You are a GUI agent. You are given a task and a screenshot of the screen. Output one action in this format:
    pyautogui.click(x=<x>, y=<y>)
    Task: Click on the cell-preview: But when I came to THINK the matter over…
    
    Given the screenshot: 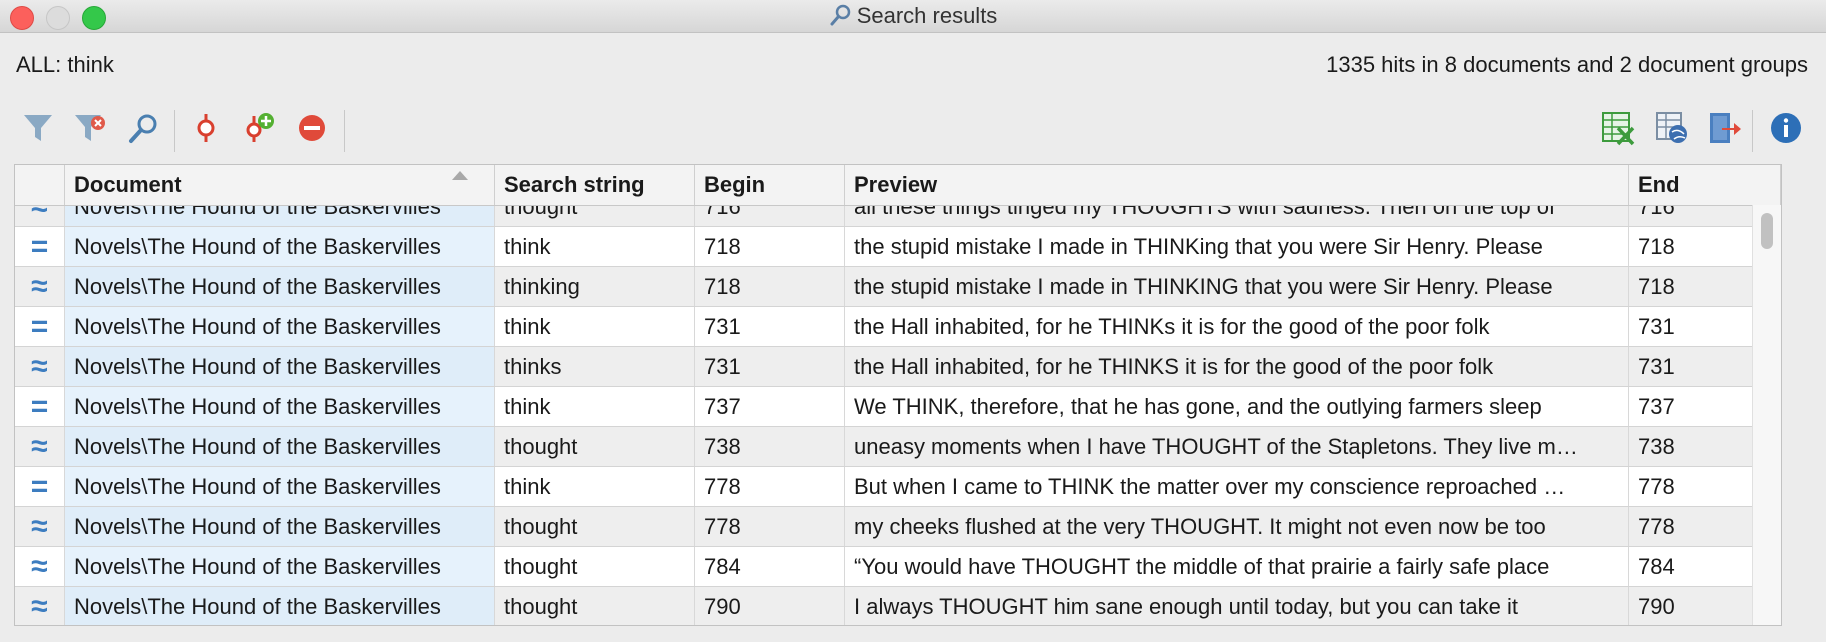 What is the action you would take?
    pyautogui.click(x=1237, y=486)
    